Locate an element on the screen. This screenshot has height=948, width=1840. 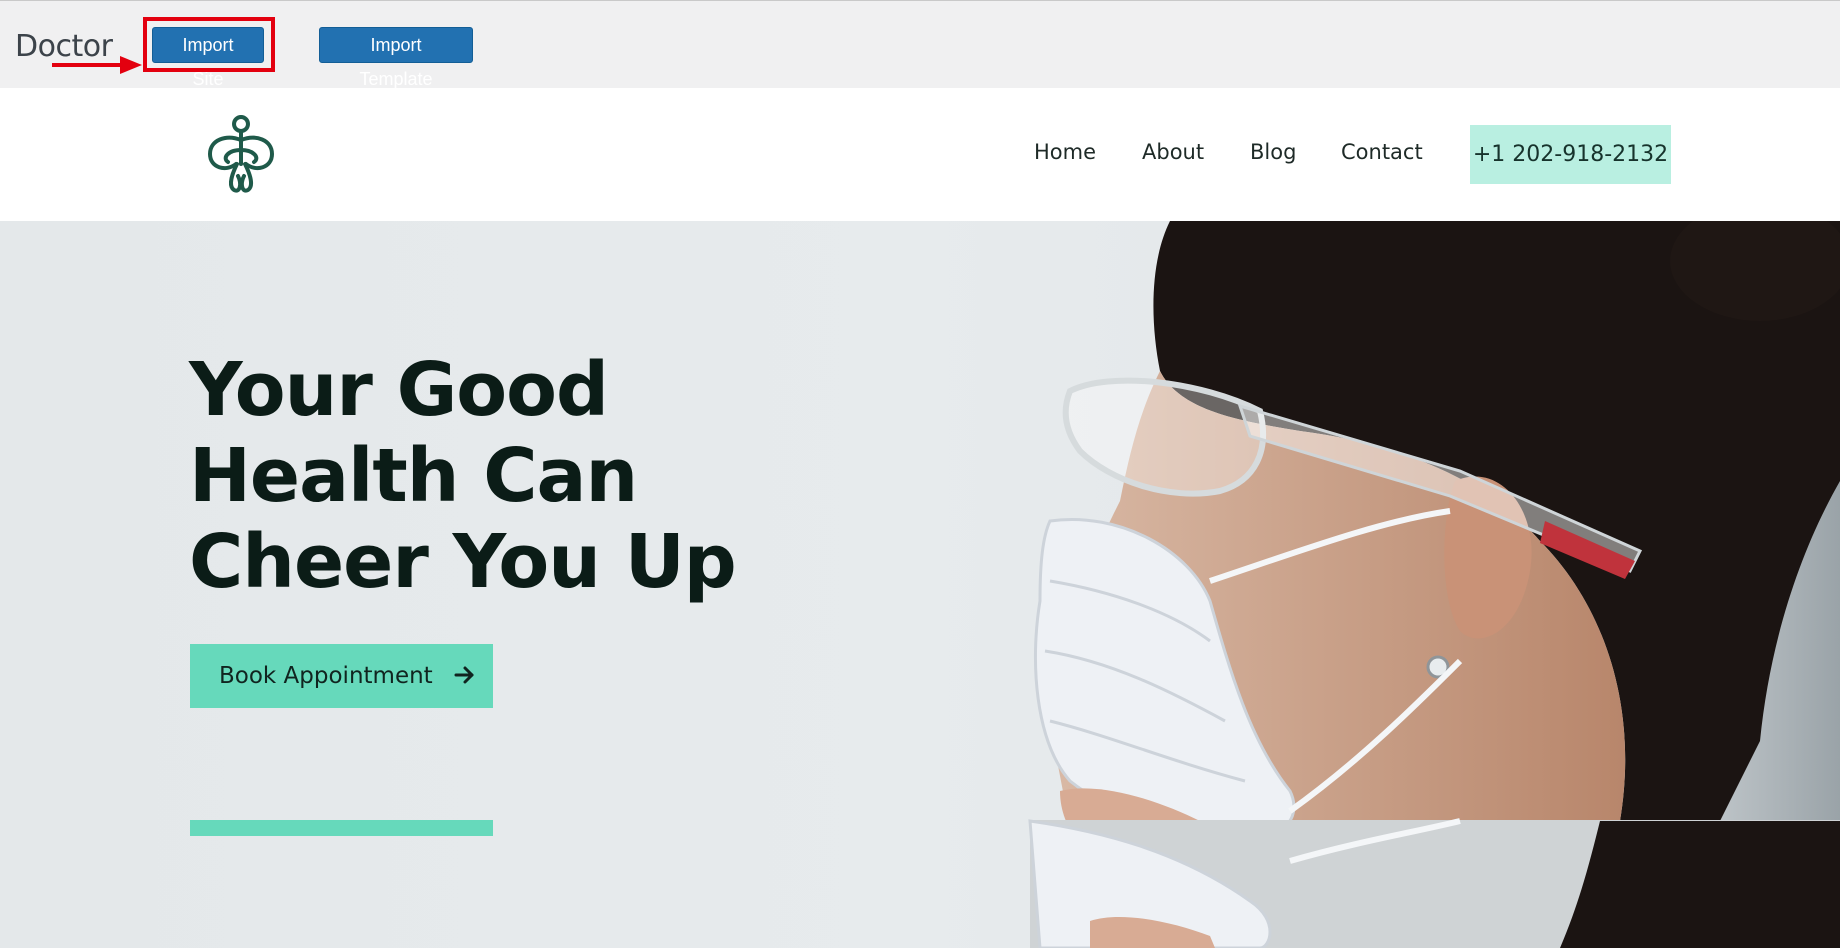
nav-home: Home is located at coordinates (1065, 152).